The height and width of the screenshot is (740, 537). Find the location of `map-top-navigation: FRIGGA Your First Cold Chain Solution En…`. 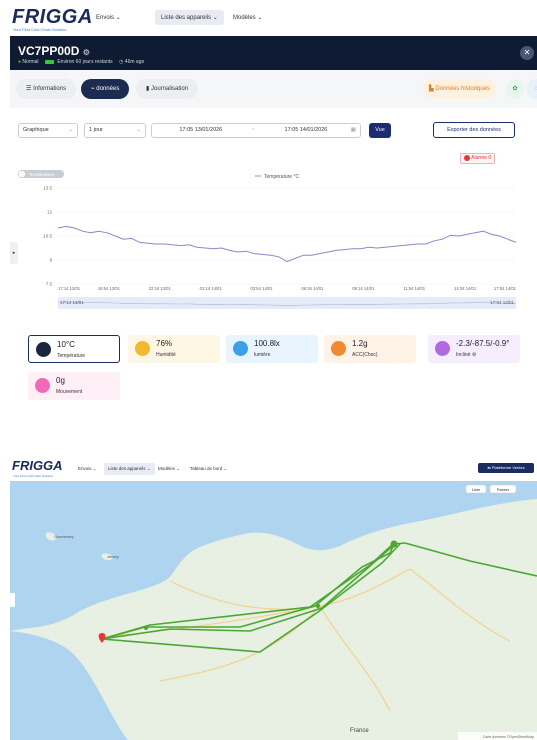

map-top-navigation: FRIGGA Your First Cold Chain Solution En… is located at coordinates (273, 468).